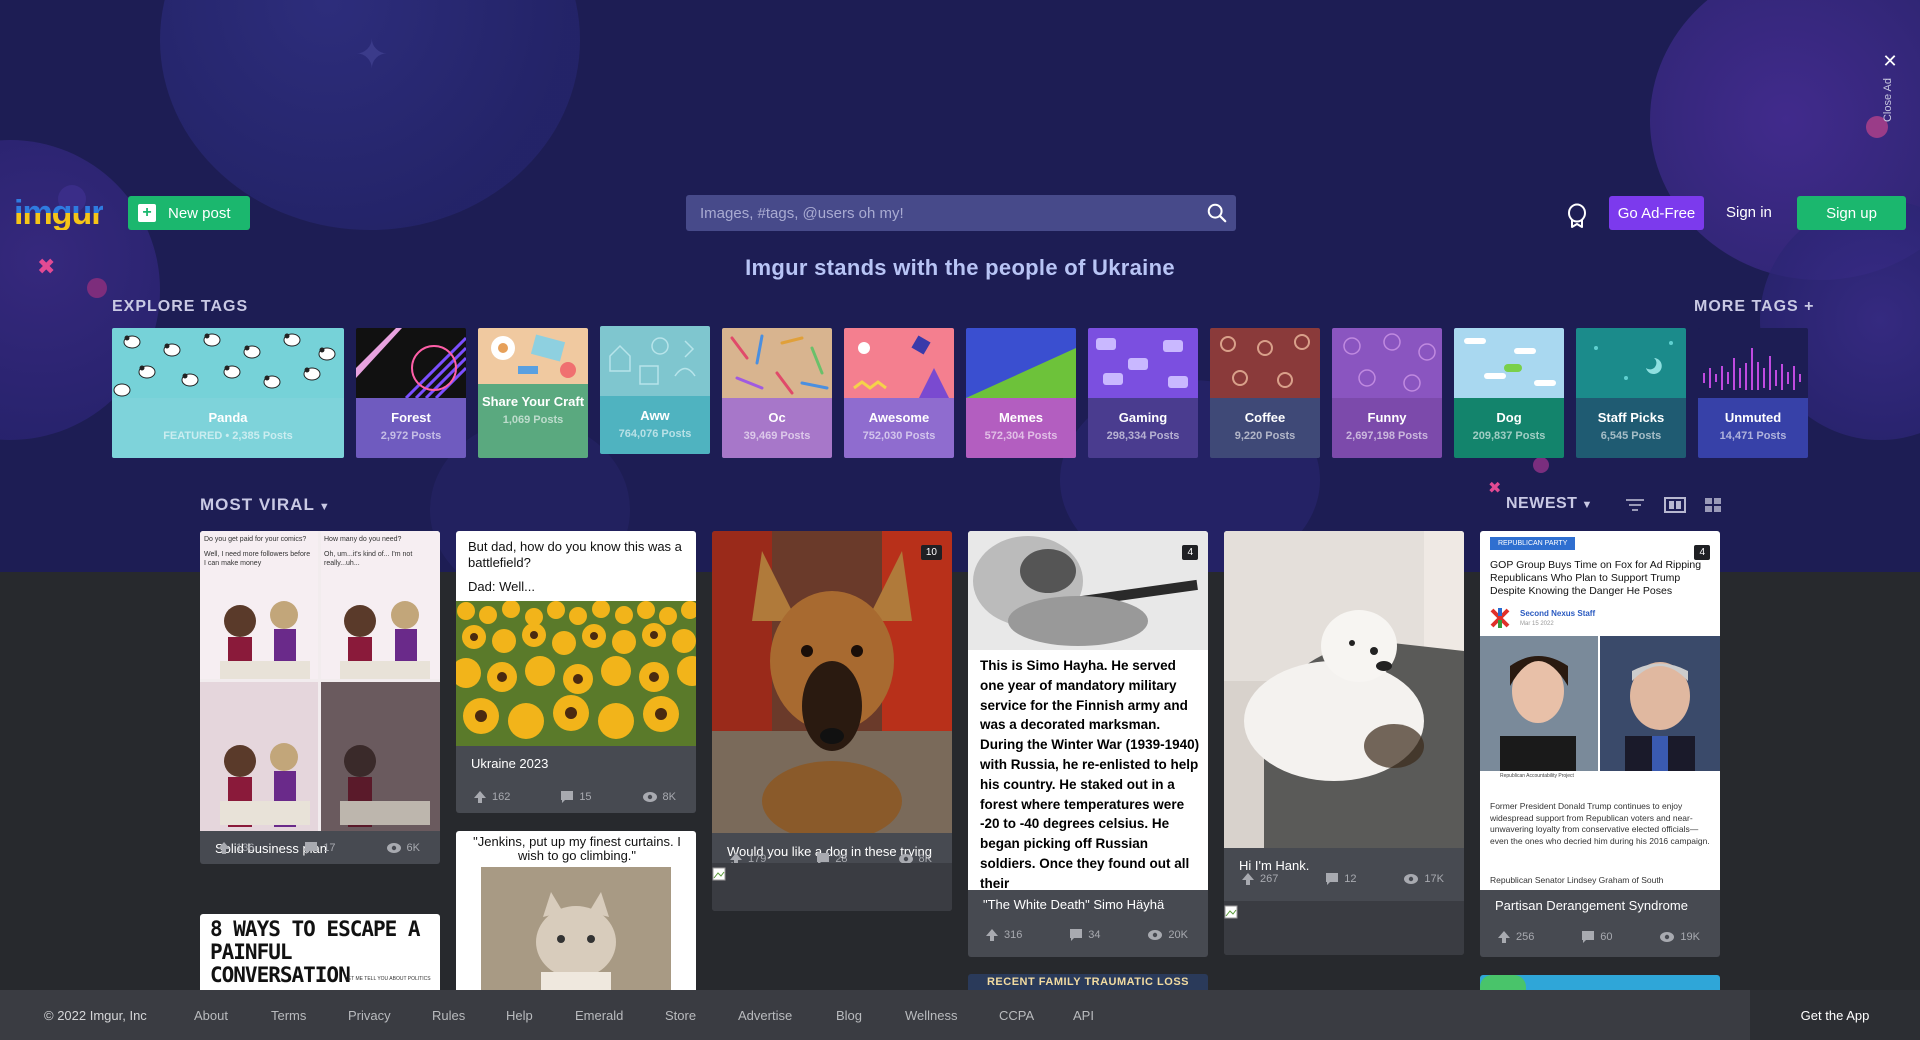  I want to click on notifications-icon, so click(1577, 216).